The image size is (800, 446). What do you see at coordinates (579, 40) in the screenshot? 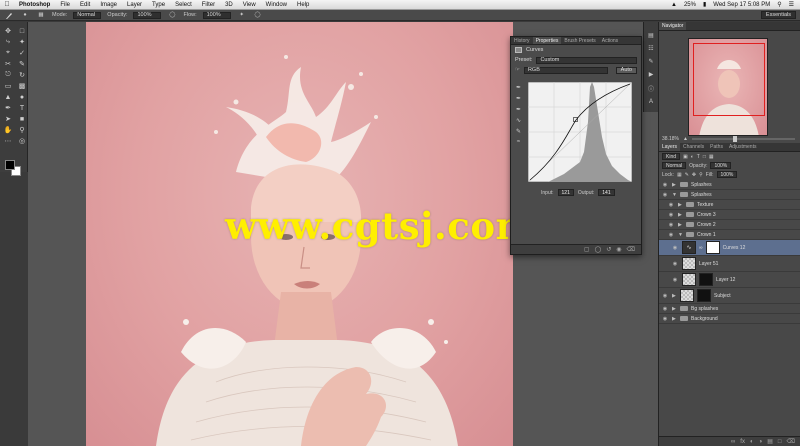
I see `tab-brush-presets: Brush Presets` at bounding box center [579, 40].